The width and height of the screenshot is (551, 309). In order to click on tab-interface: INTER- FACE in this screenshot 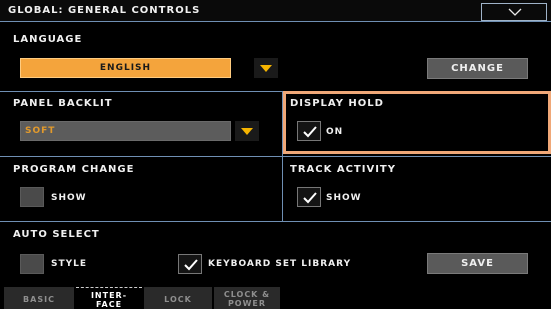, I will do `click(109, 298)`.